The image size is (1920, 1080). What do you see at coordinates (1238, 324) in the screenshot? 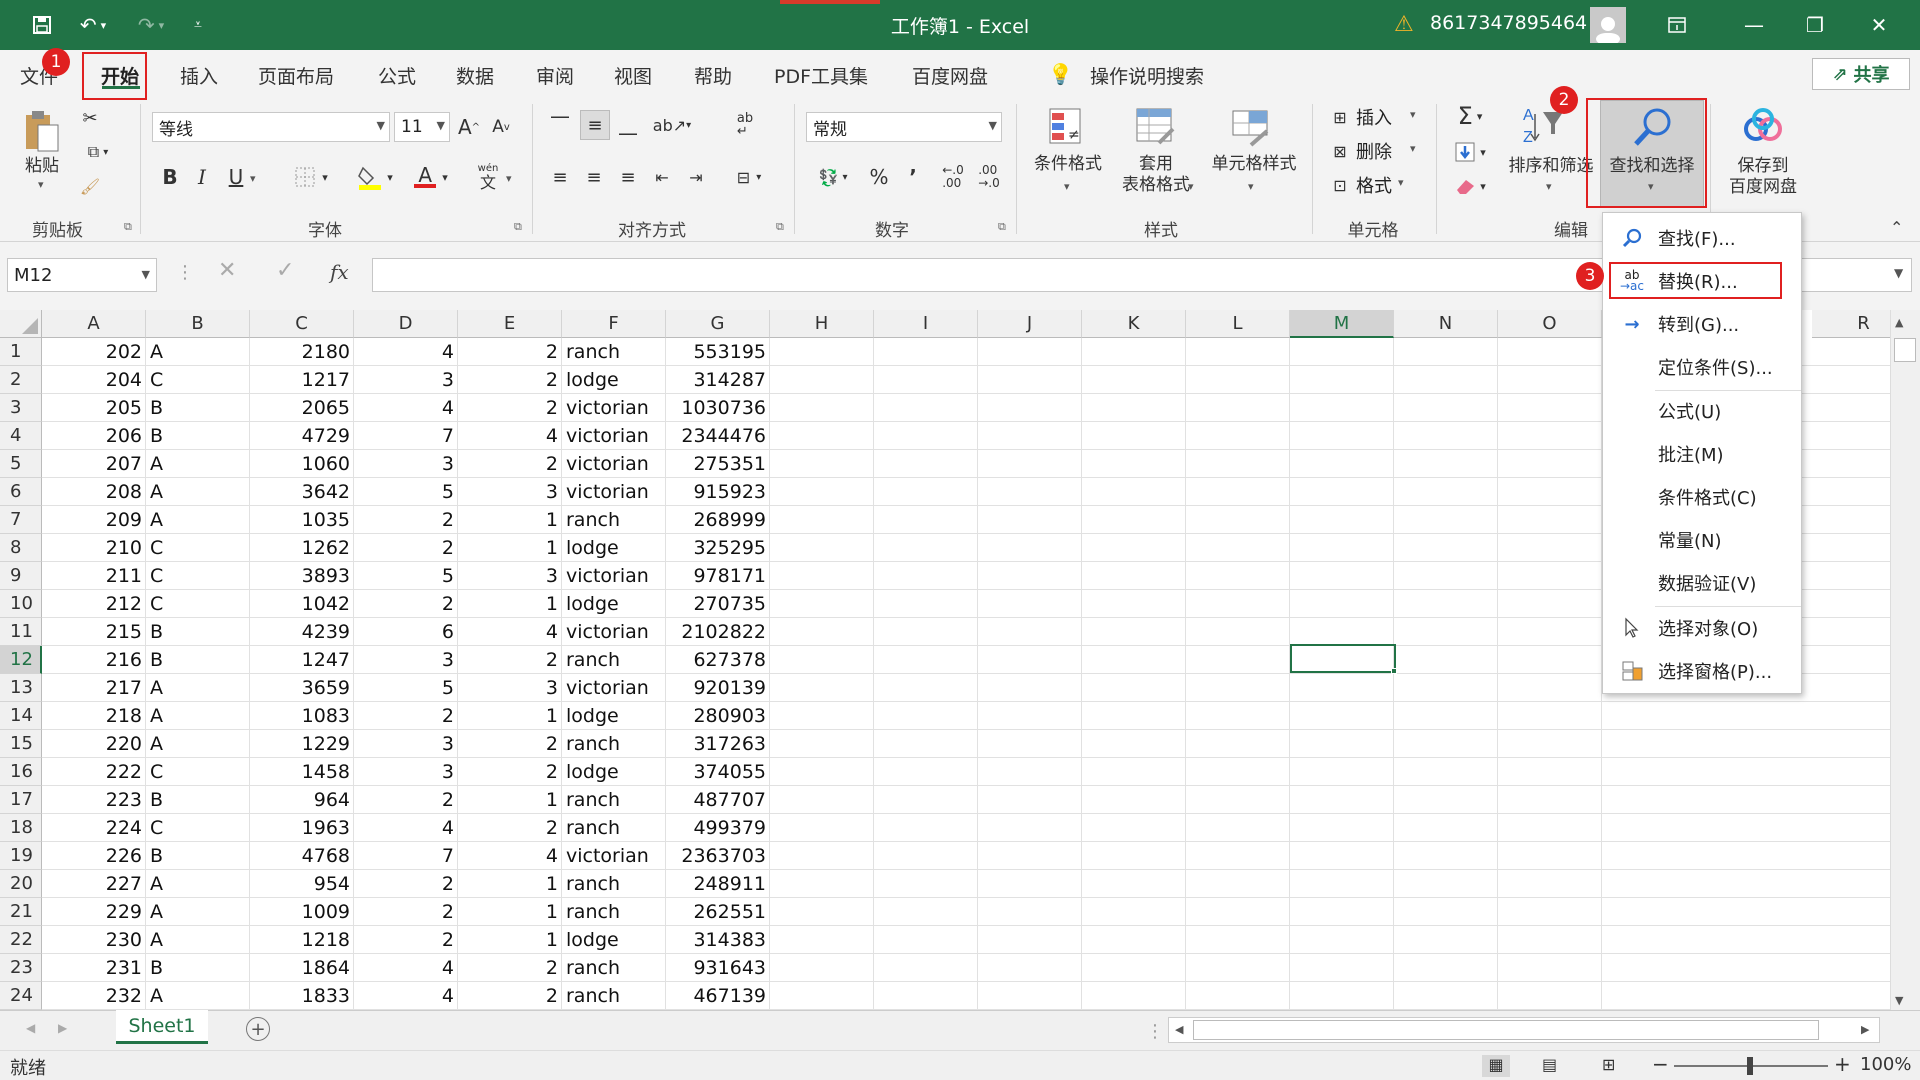
I see `column-header-l: L` at bounding box center [1238, 324].